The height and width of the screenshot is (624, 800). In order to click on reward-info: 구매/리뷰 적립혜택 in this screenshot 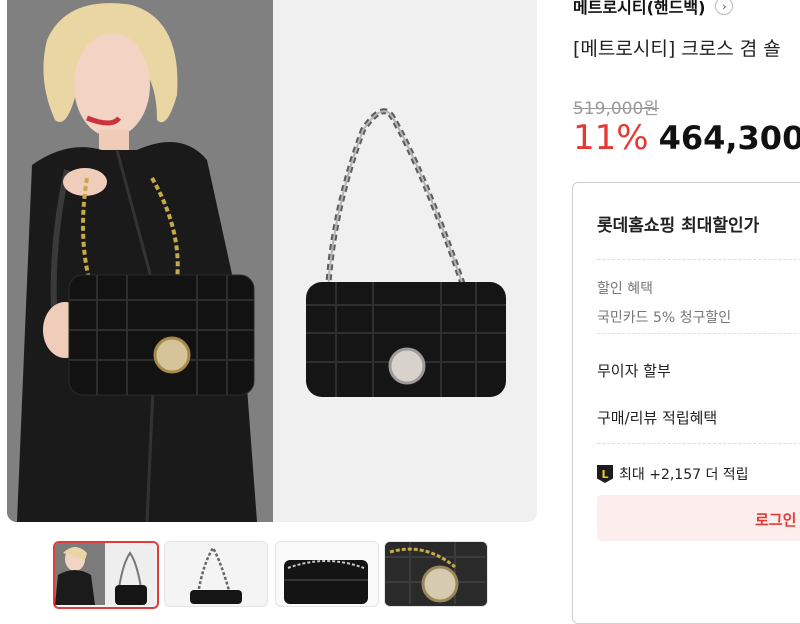, I will do `click(657, 417)`.